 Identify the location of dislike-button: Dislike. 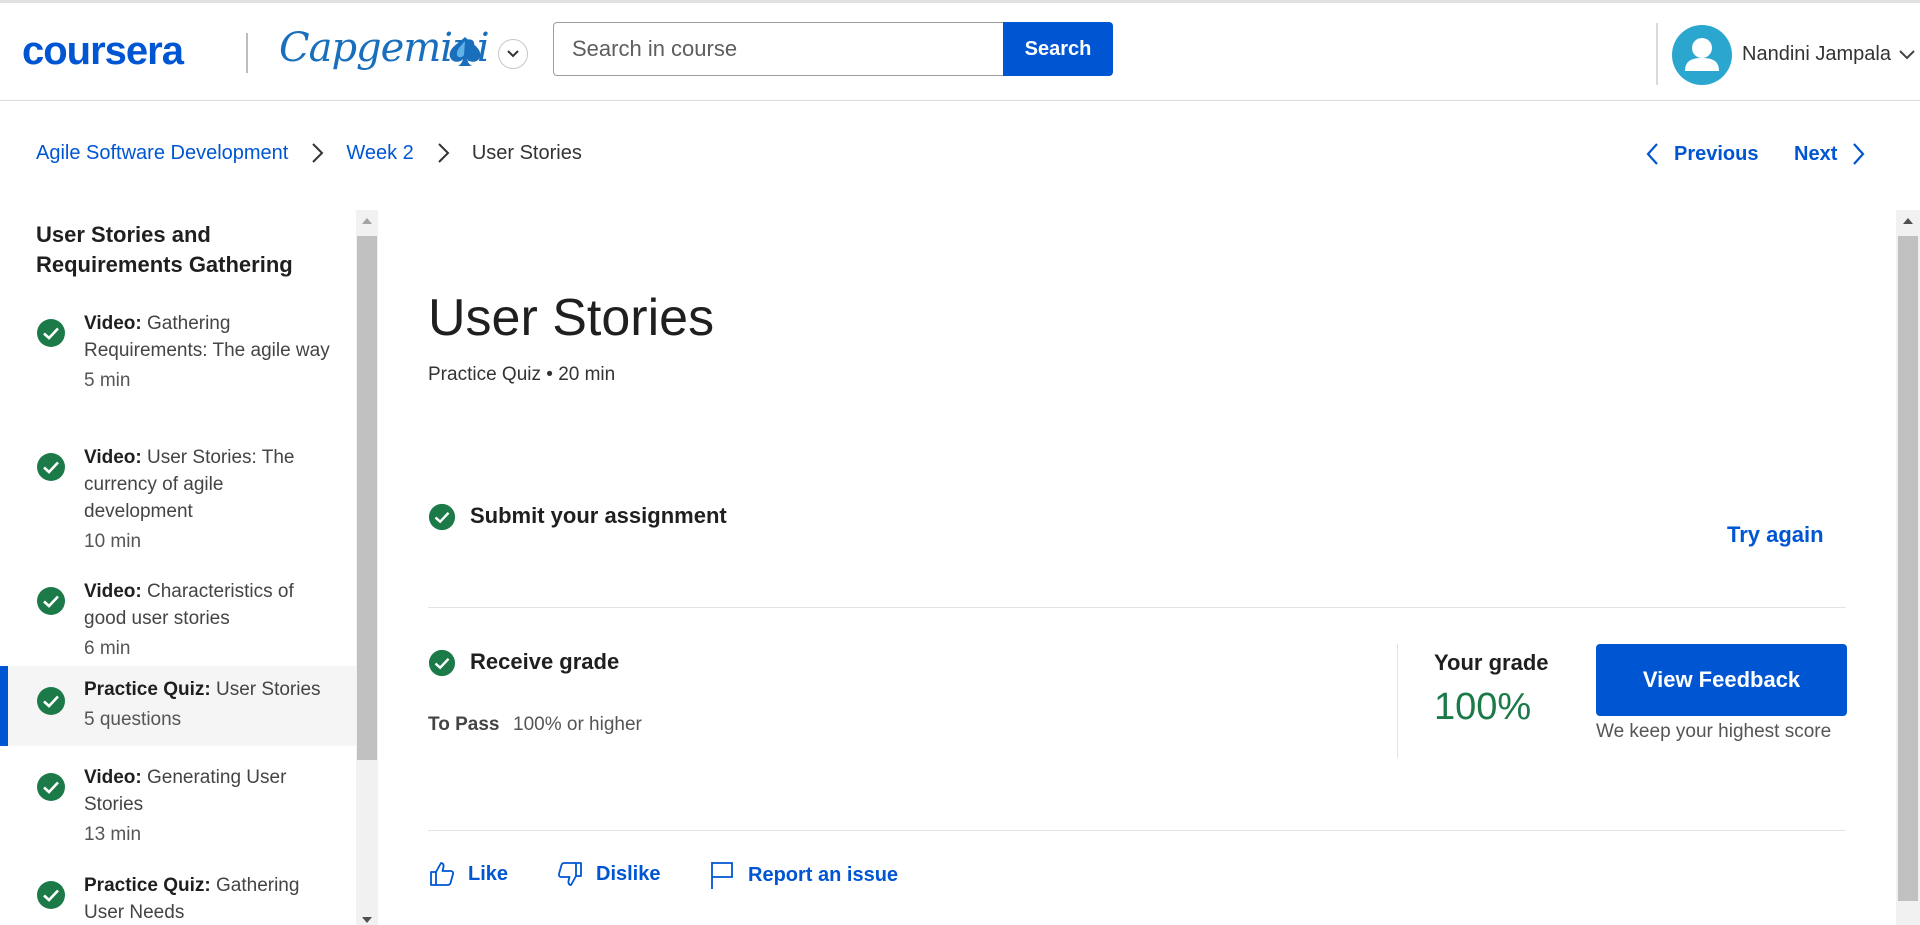
(608, 874).